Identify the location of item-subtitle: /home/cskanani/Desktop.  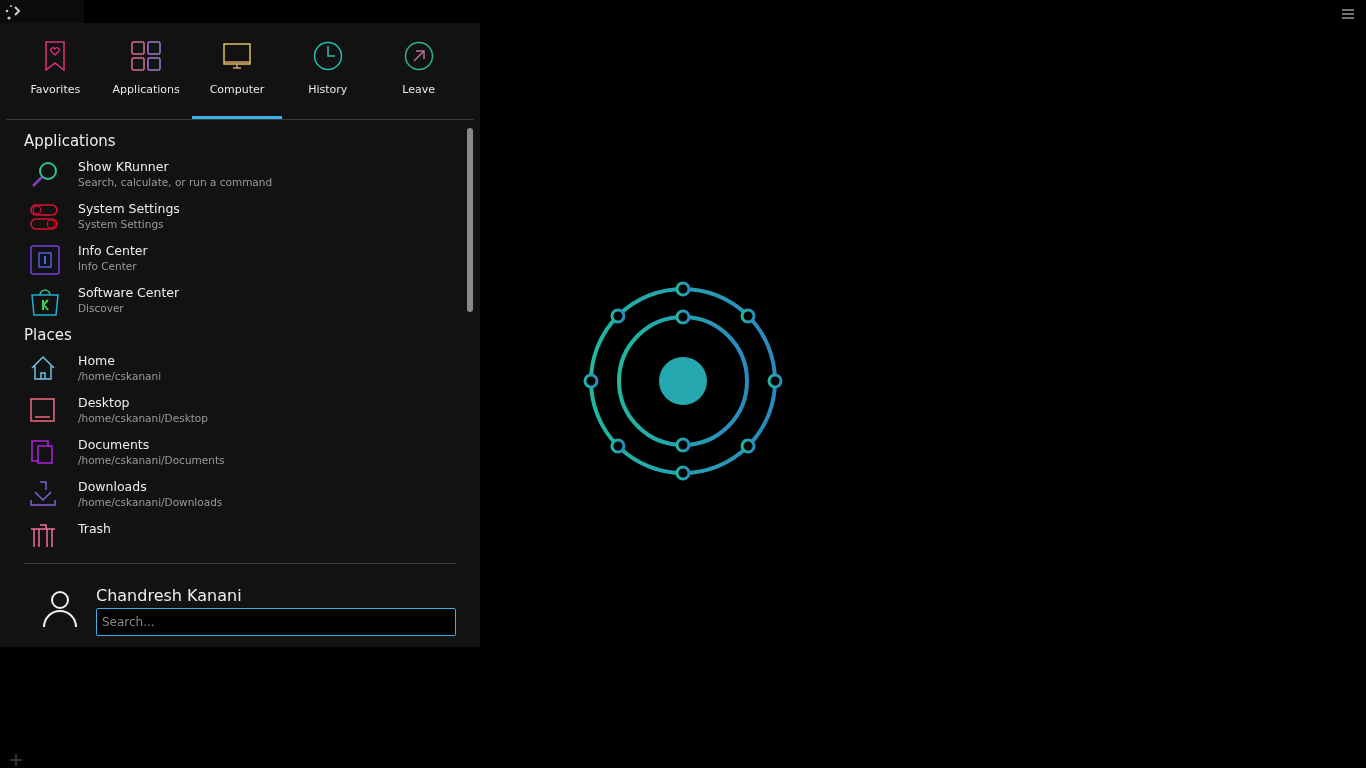
(143, 418).